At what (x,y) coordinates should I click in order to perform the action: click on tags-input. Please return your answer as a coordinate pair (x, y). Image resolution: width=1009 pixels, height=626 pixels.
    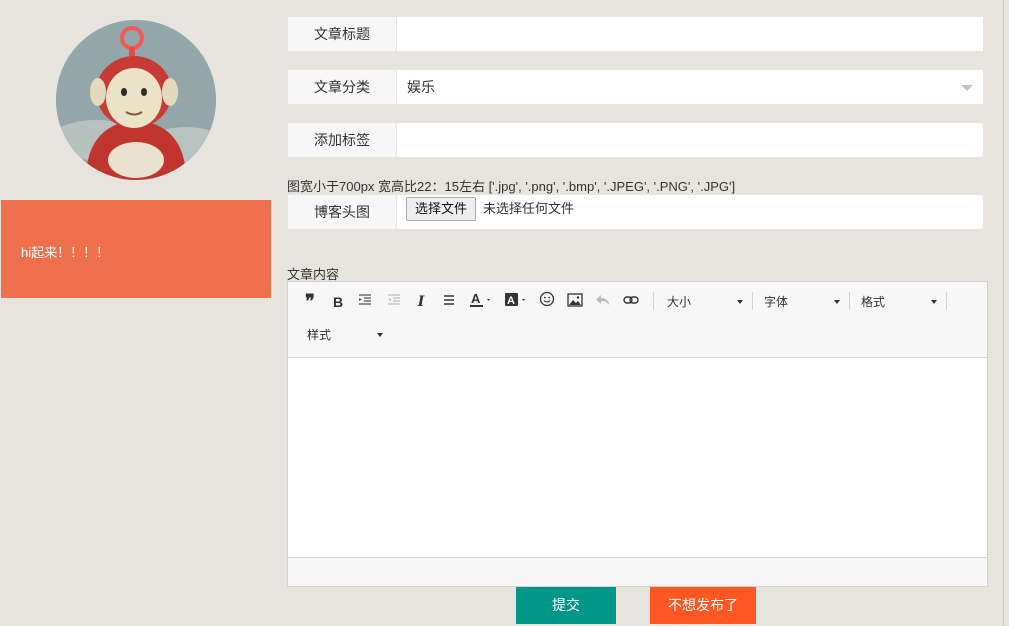
    Looking at the image, I should click on (690, 140).